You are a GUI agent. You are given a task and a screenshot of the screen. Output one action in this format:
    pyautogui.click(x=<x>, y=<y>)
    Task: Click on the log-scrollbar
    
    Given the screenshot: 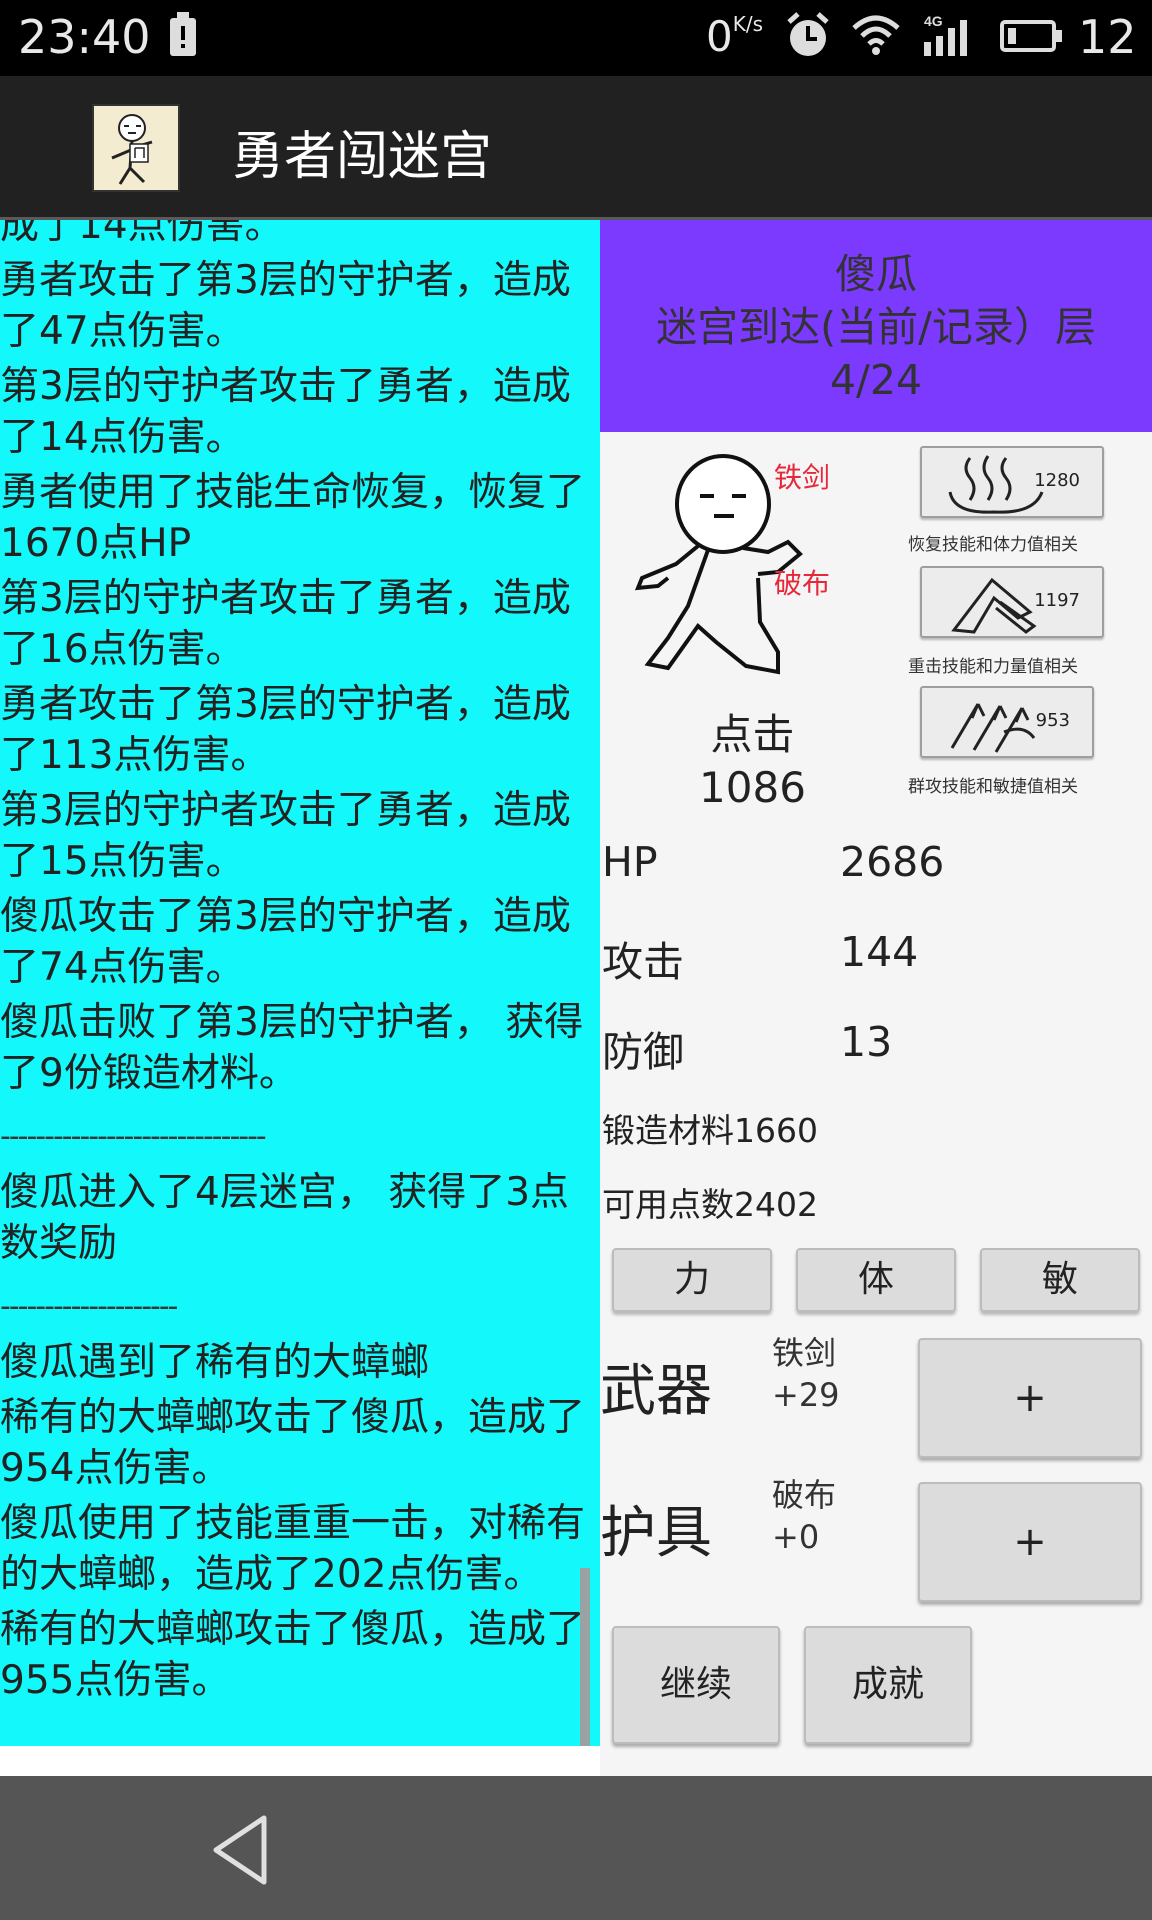 What is the action you would take?
    pyautogui.click(x=585, y=1657)
    